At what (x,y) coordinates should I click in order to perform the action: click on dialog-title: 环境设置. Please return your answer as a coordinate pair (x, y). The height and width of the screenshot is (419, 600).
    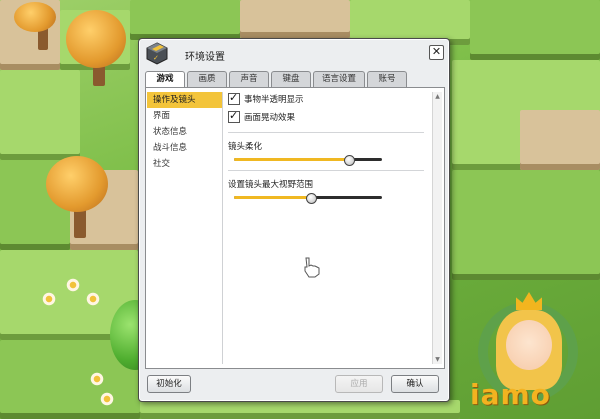
    Looking at the image, I should click on (205, 57).